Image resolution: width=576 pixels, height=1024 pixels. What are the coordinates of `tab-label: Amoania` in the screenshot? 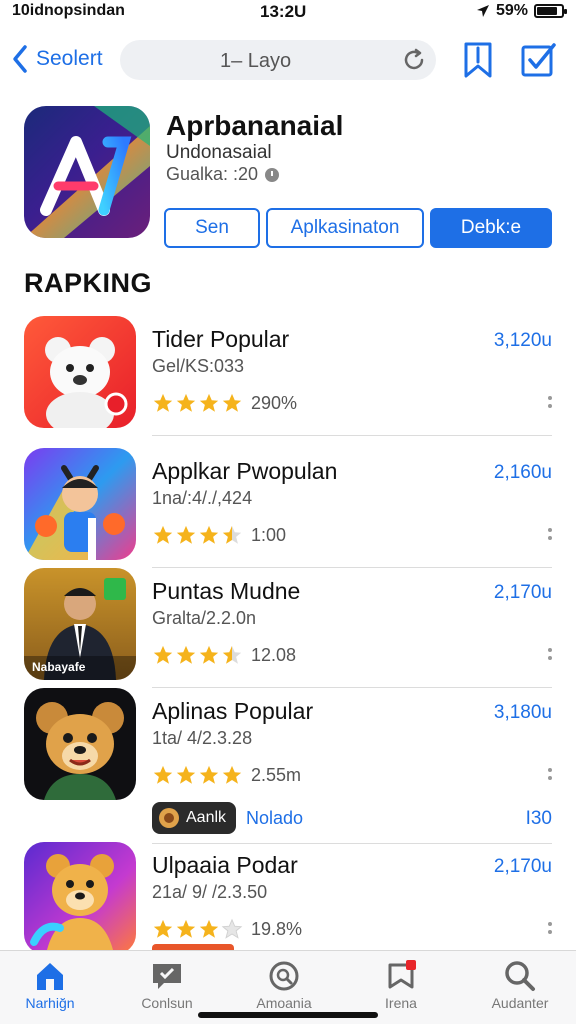 It's located at (284, 1003).